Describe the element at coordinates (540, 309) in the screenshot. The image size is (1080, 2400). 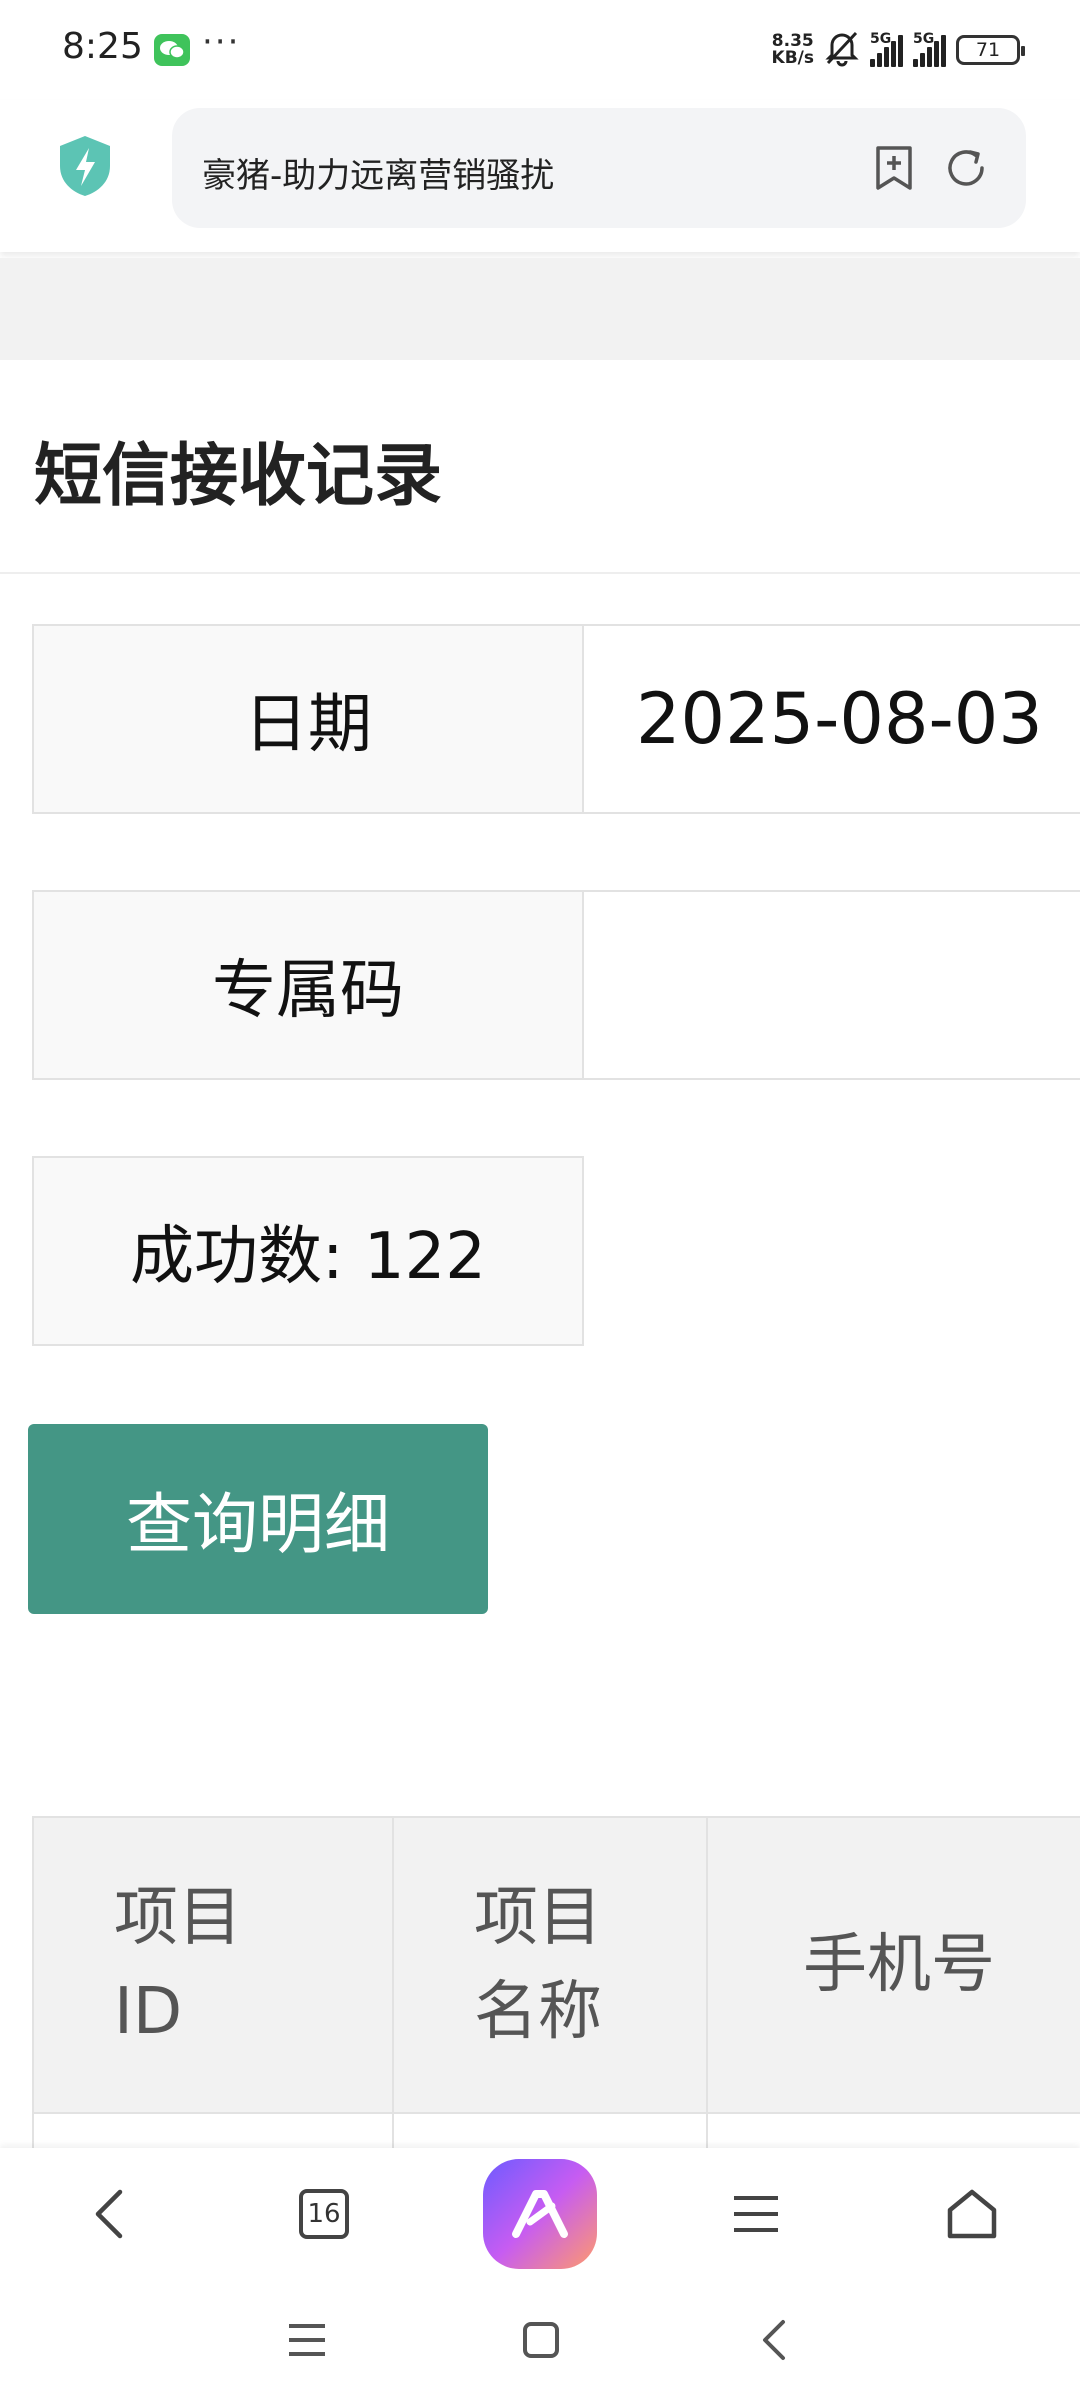
I see `page-header-strip` at that location.